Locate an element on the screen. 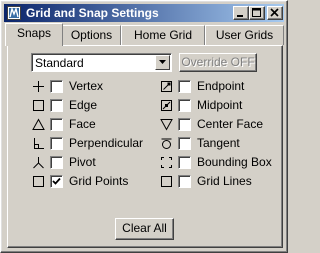 The image size is (320, 253). app-icon is located at coordinates (14, 13).